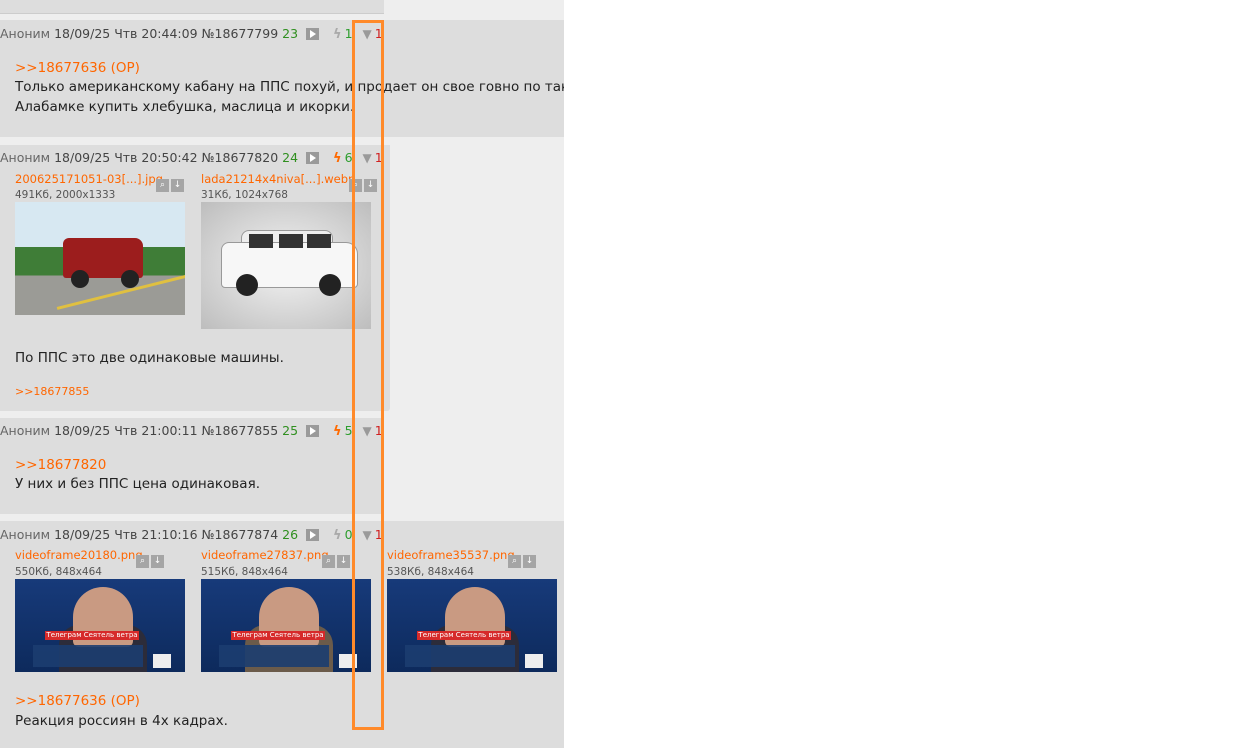  What do you see at coordinates (240, 534) in the screenshot?
I see `post-number: №18677874` at bounding box center [240, 534].